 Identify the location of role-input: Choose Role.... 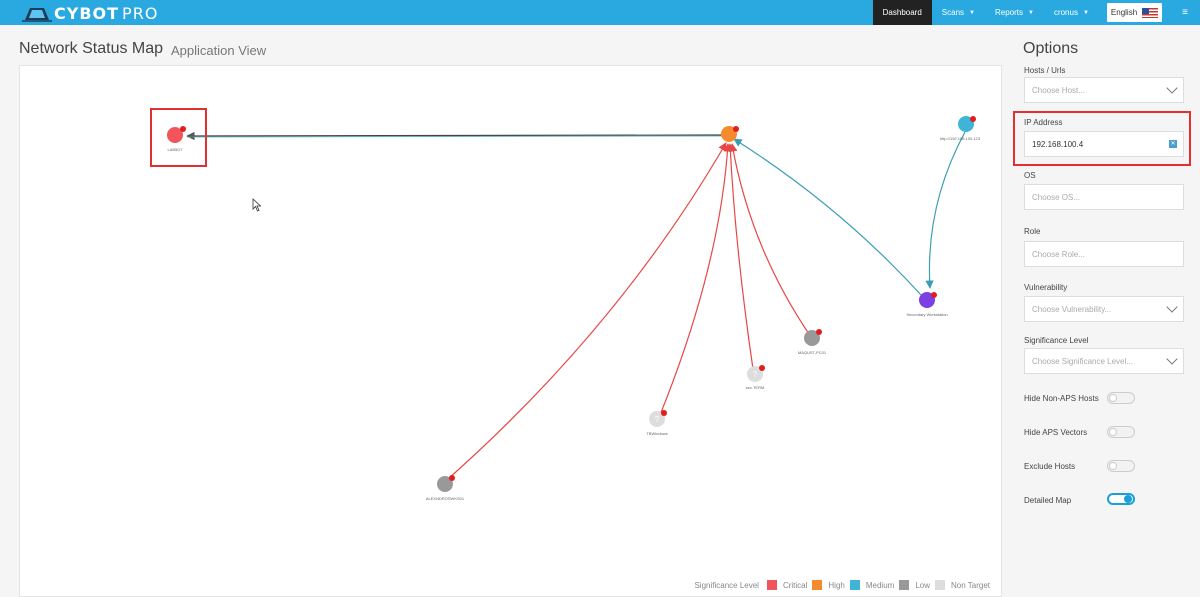
(1104, 254).